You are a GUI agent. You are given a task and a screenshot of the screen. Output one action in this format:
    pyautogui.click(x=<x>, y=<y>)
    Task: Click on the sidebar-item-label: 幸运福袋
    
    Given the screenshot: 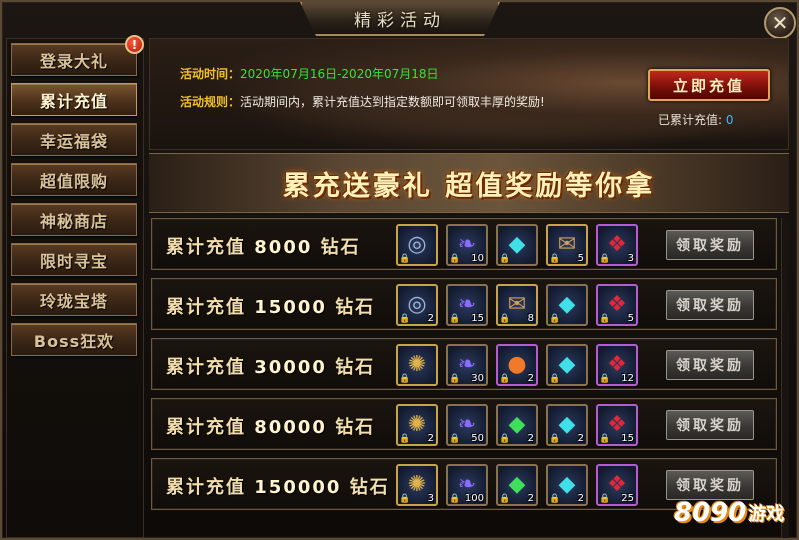 What is the action you would take?
    pyautogui.click(x=73, y=141)
    